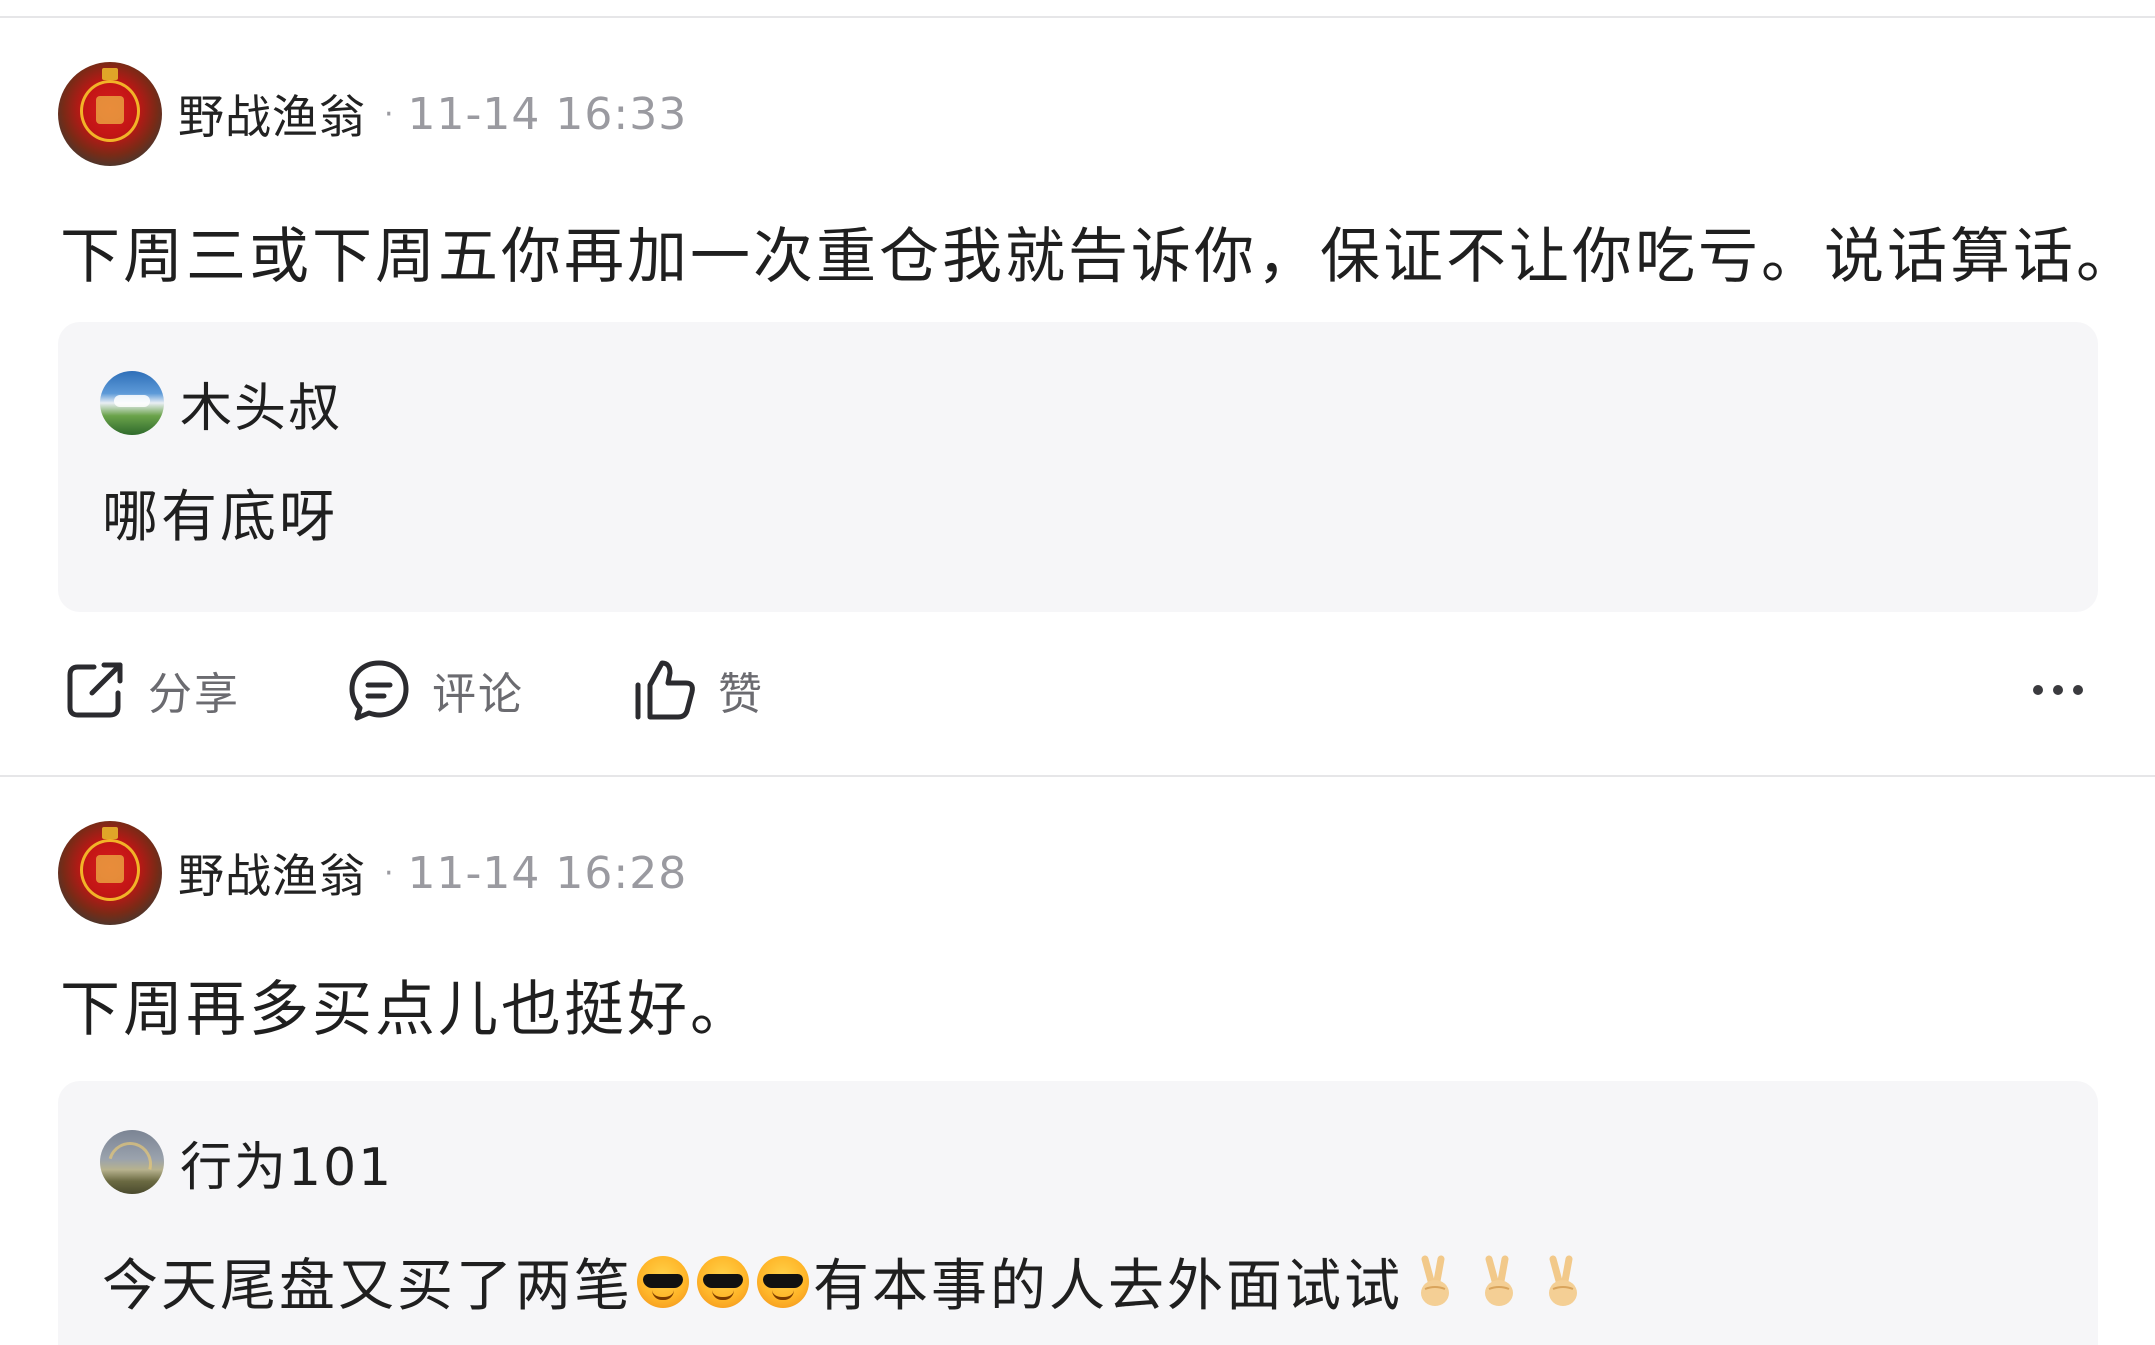 The image size is (2155, 1345). Describe the element at coordinates (194, 694) in the screenshot. I see `share-label: 分享` at that location.